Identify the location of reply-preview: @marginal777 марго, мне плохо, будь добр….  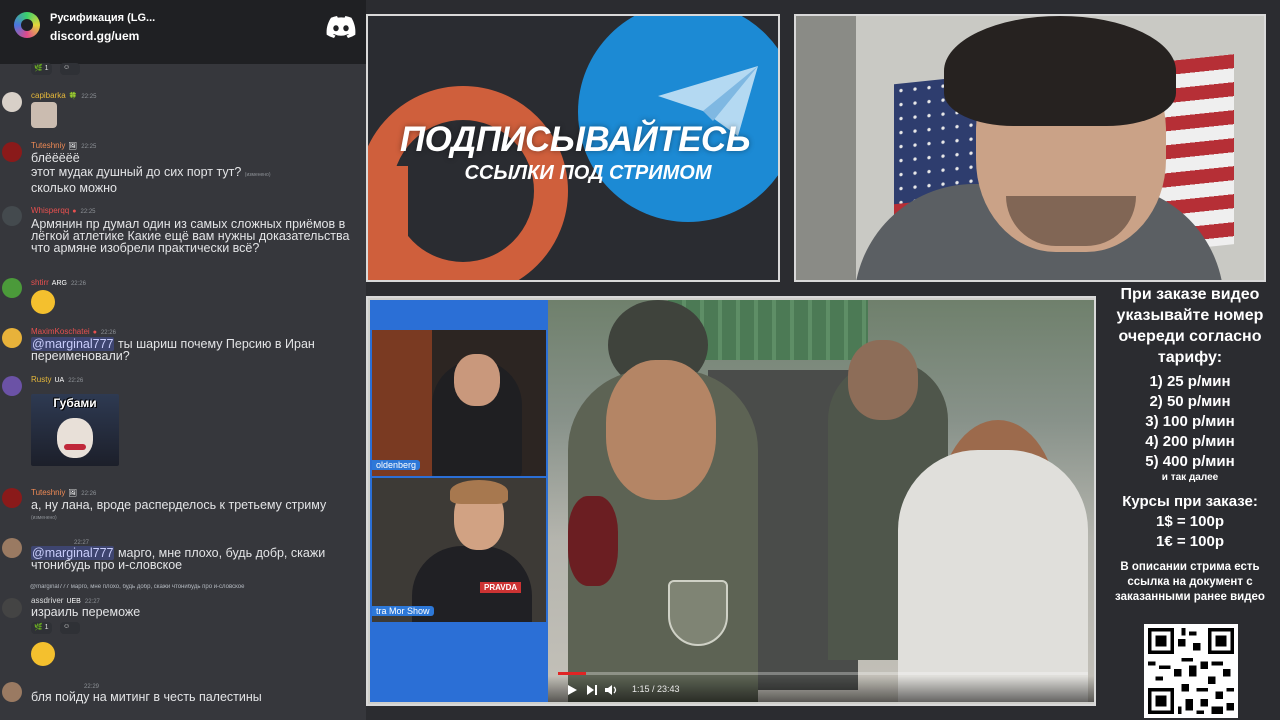
(195, 587).